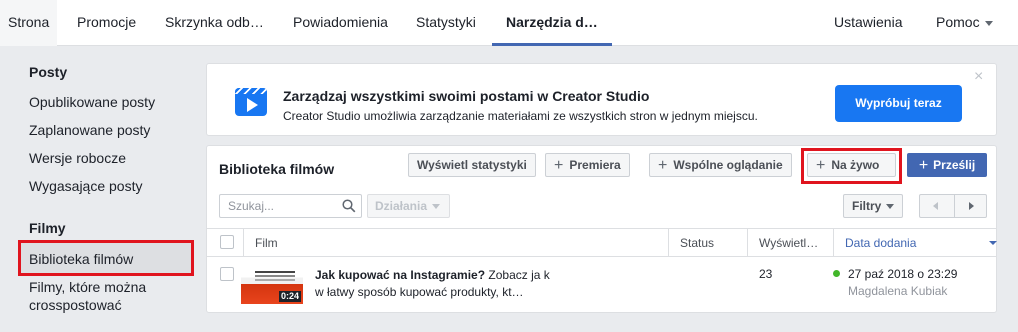 The height and width of the screenshot is (332, 1018). Describe the element at coordinates (47, 228) in the screenshot. I see `sidebar-heading-videos: Filmy` at that location.